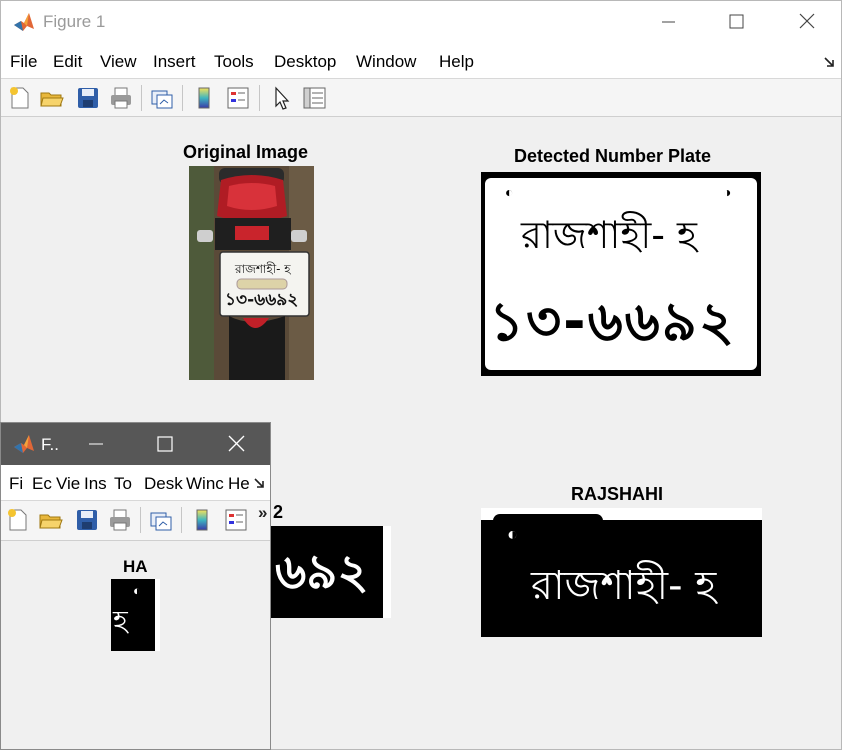 This screenshot has width=842, height=750. What do you see at coordinates (624, 586) in the screenshot?
I see `city-crop-text: রাজশাহী- হ` at bounding box center [624, 586].